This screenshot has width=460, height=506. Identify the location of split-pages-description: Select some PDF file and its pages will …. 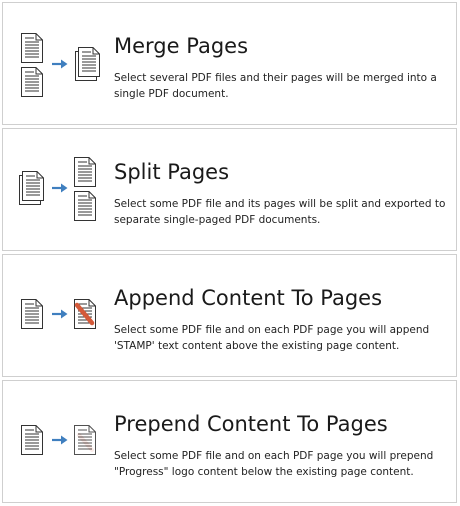
(280, 212).